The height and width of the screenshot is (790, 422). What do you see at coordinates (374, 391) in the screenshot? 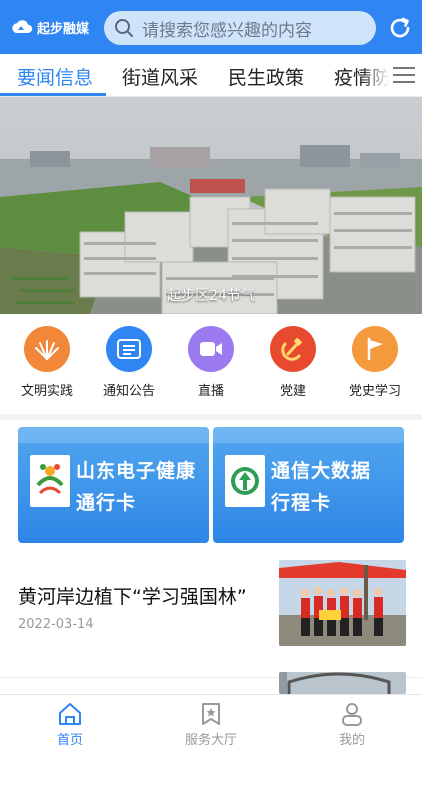
I see `quick-item-label: 党史学习` at bounding box center [374, 391].